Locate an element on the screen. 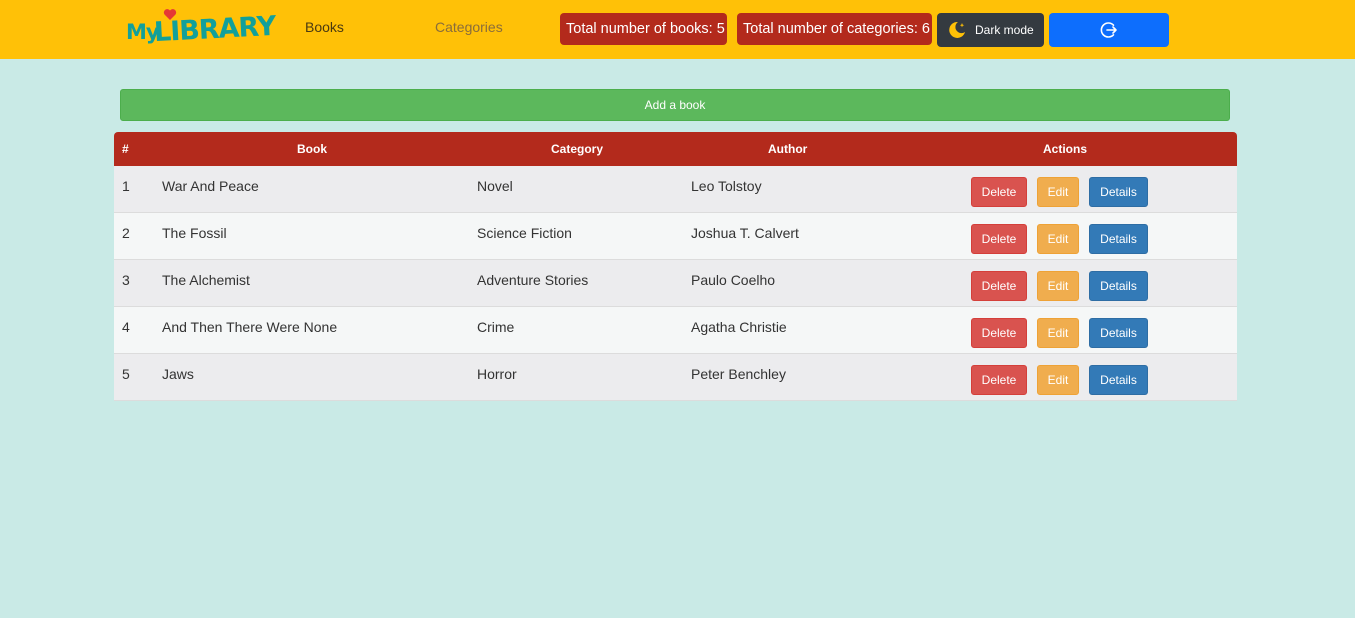 This screenshot has height=618, width=1355. nav-categories-link: Categories is located at coordinates (469, 27).